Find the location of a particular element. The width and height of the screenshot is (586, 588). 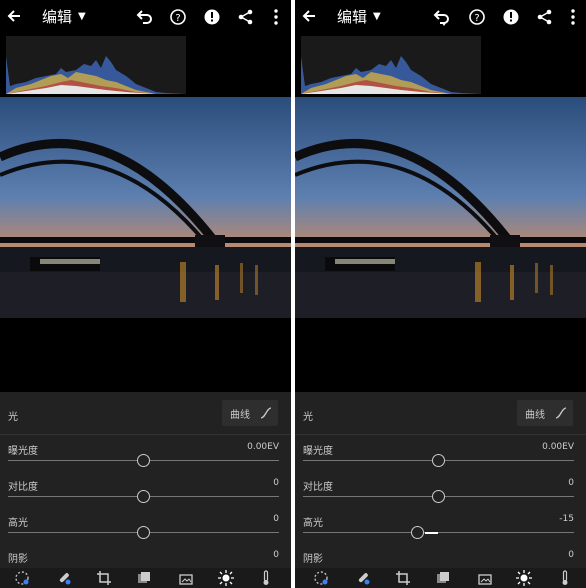

slider-track is located at coordinates (438, 532).